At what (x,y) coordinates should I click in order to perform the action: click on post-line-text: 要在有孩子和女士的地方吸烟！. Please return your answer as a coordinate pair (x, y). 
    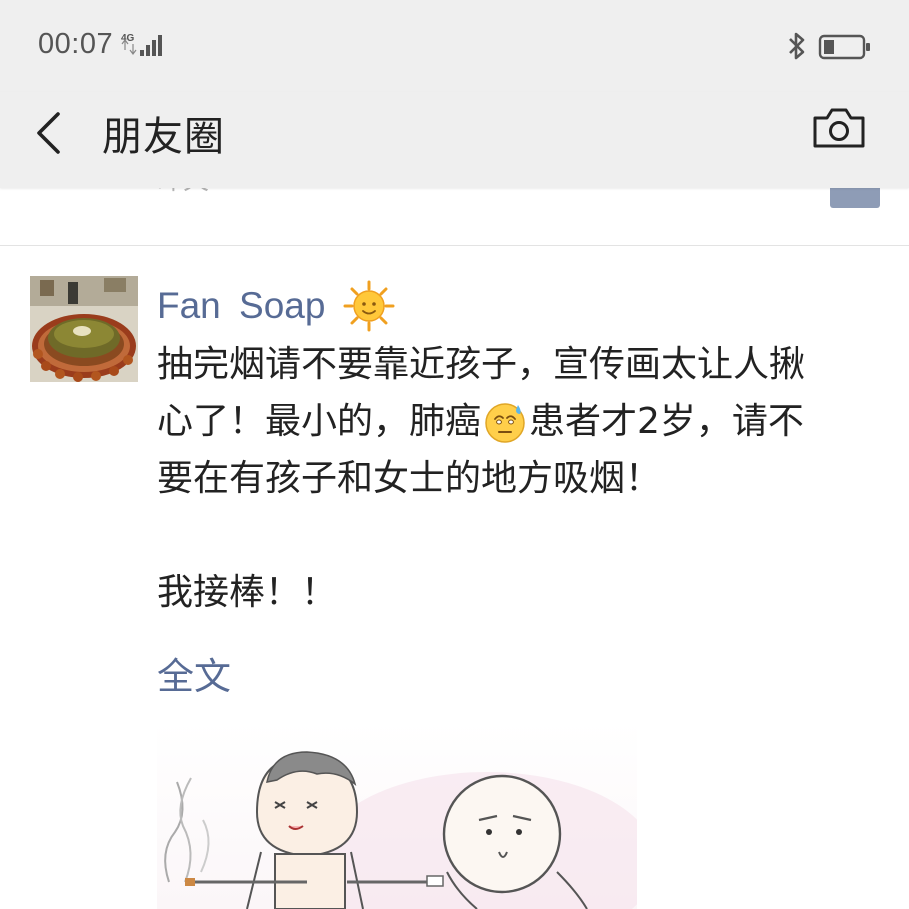
    Looking at the image, I should click on (409, 478).